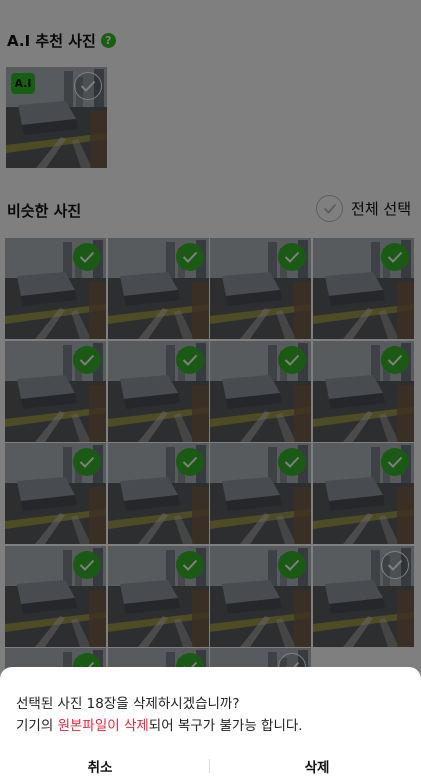 The height and width of the screenshot is (778, 421). What do you see at coordinates (317, 766) in the screenshot?
I see `delete-button: 삭제` at bounding box center [317, 766].